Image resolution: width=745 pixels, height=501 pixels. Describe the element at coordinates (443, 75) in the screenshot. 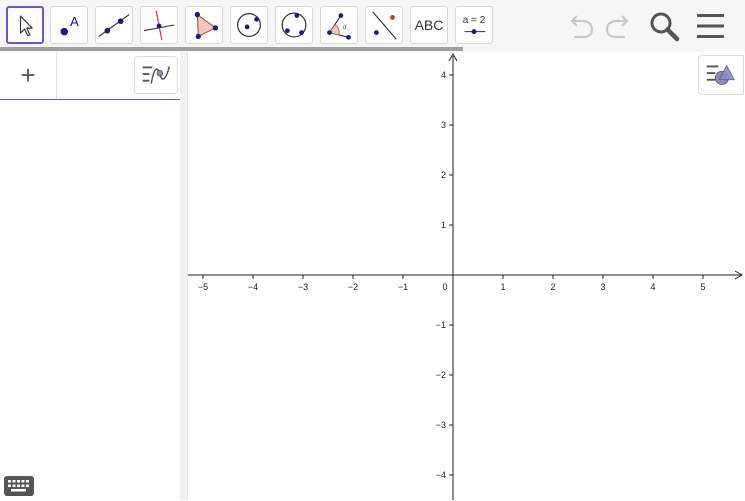

I see `y-tick-label: 4` at that location.